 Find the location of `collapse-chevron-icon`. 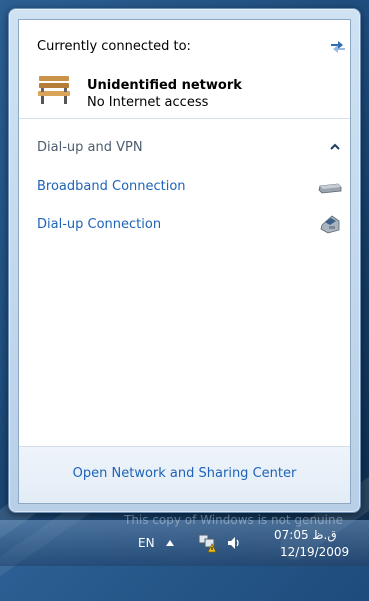

collapse-chevron-icon is located at coordinates (335, 147).